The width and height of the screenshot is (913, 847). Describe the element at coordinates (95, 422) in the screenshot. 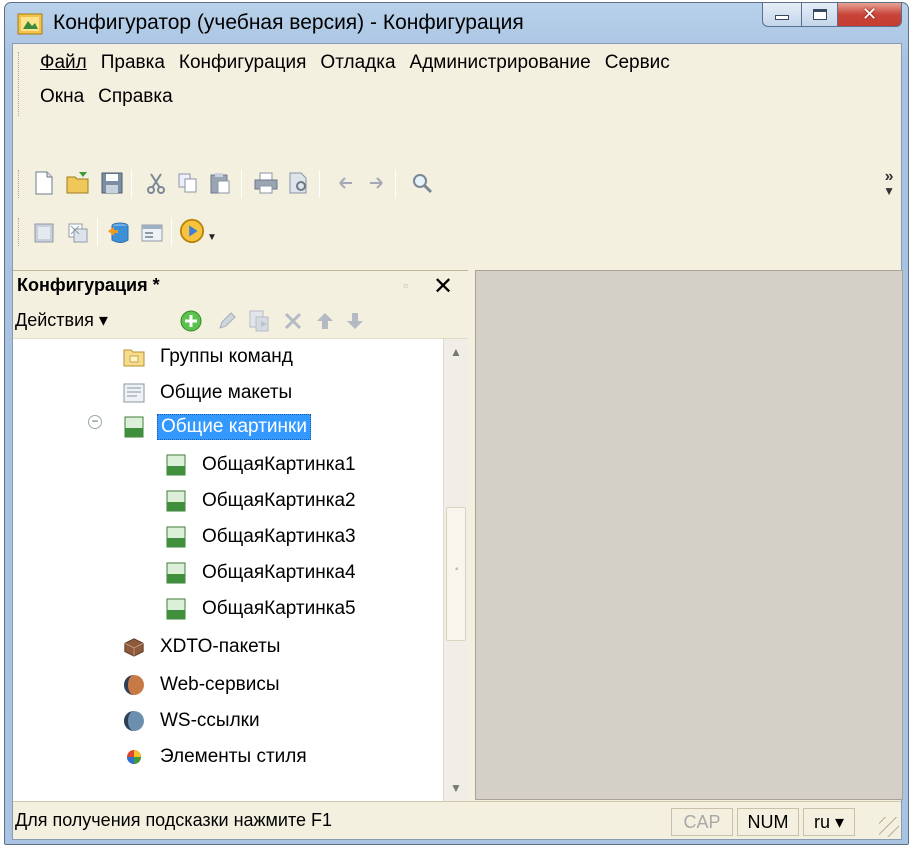

I see `collapse-toggle: −` at that location.